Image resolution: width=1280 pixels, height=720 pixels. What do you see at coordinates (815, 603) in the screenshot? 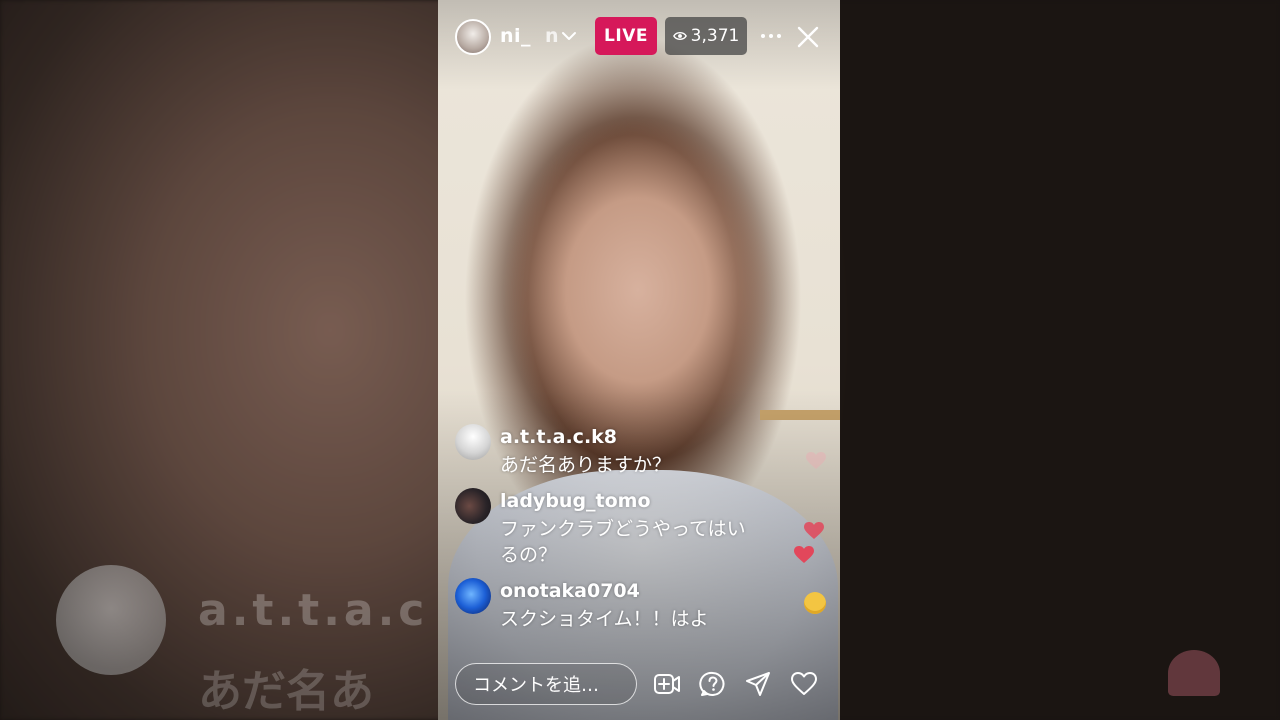
I see `crying-emoji-icon` at bounding box center [815, 603].